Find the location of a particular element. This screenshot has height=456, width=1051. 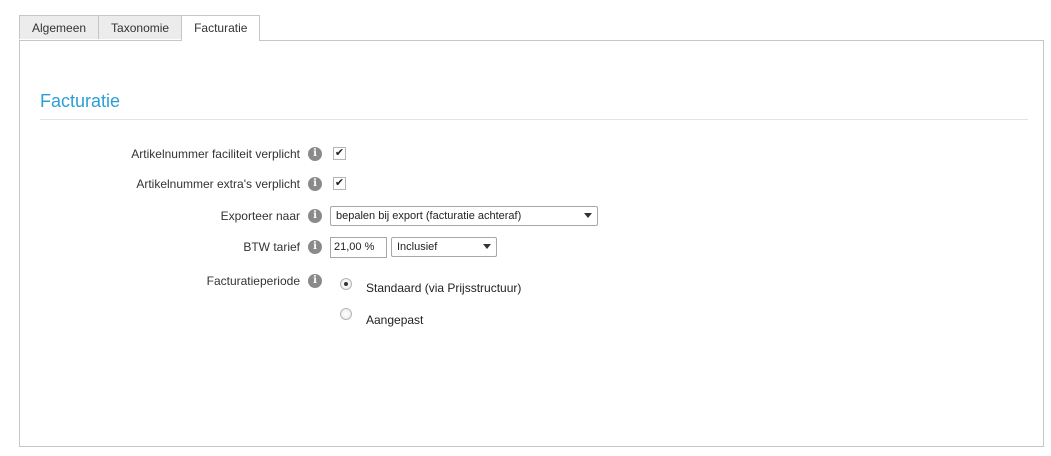

section-divider is located at coordinates (534, 119).